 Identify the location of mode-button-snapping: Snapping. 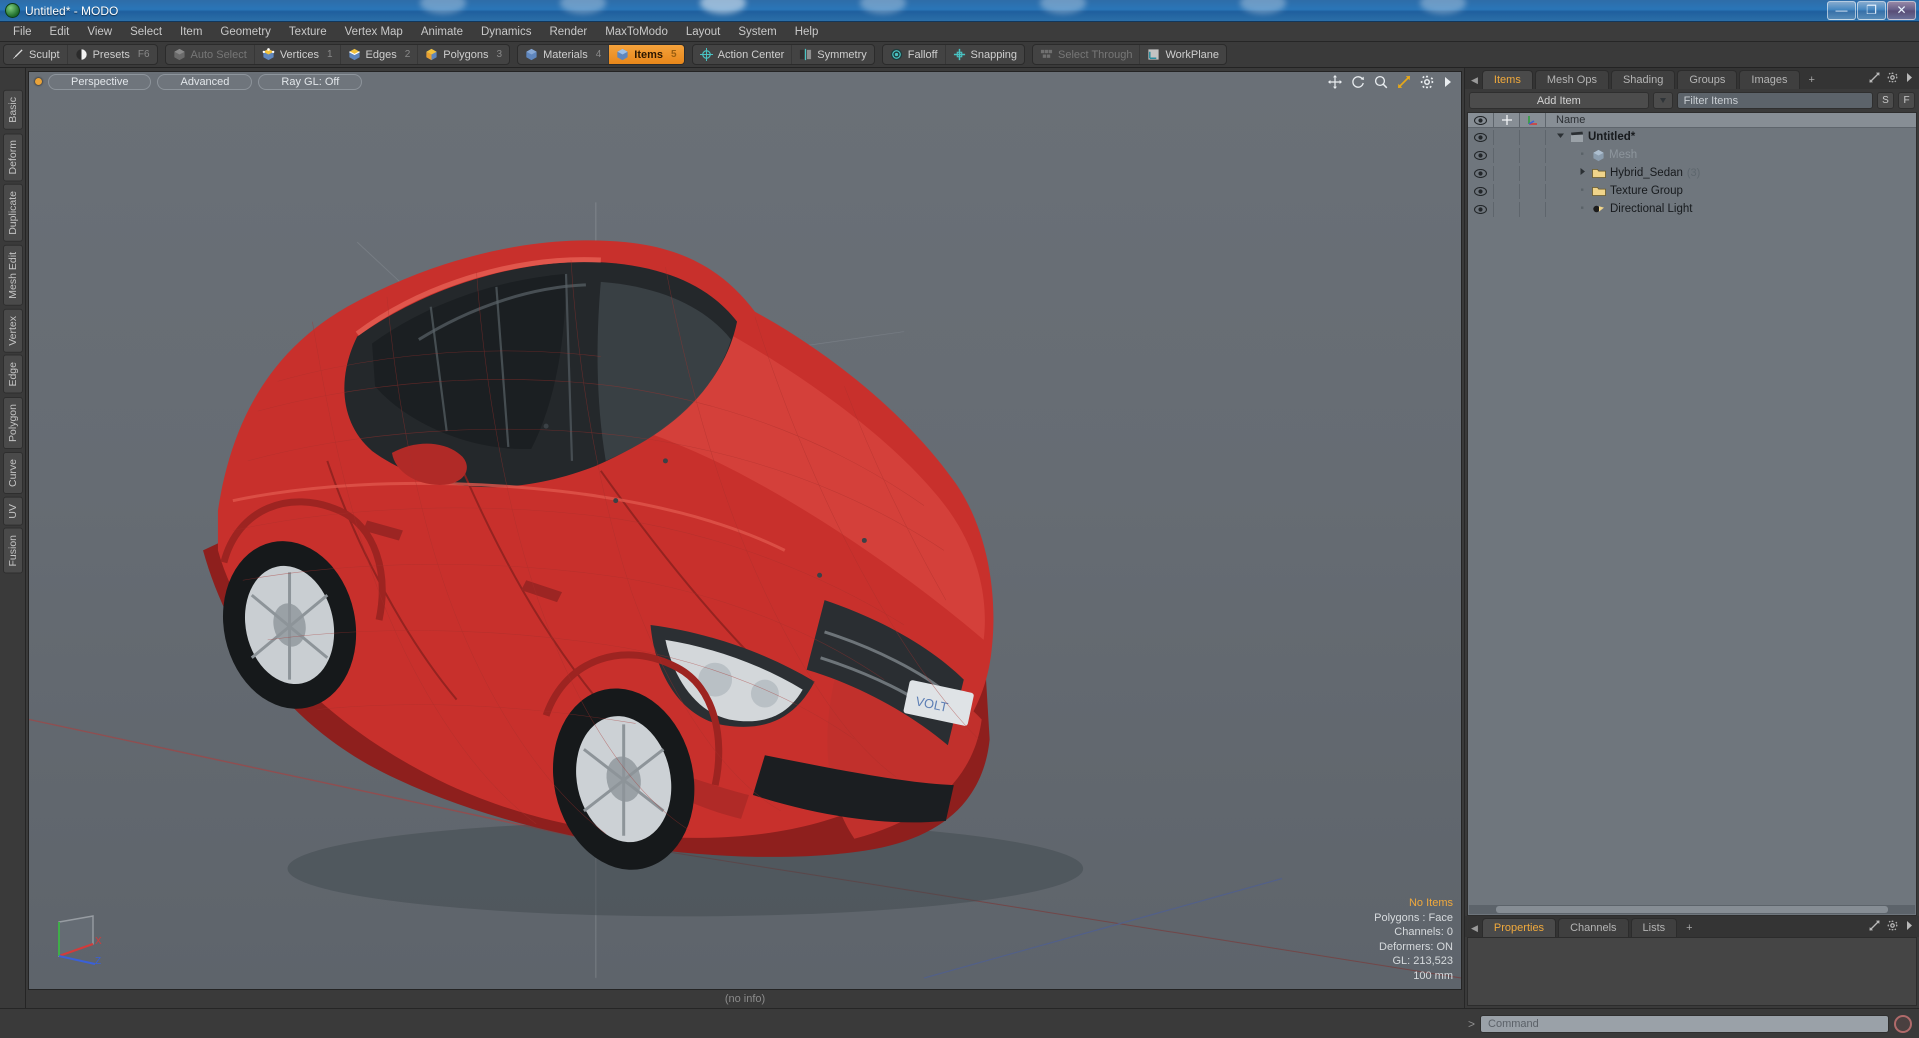
(985, 54).